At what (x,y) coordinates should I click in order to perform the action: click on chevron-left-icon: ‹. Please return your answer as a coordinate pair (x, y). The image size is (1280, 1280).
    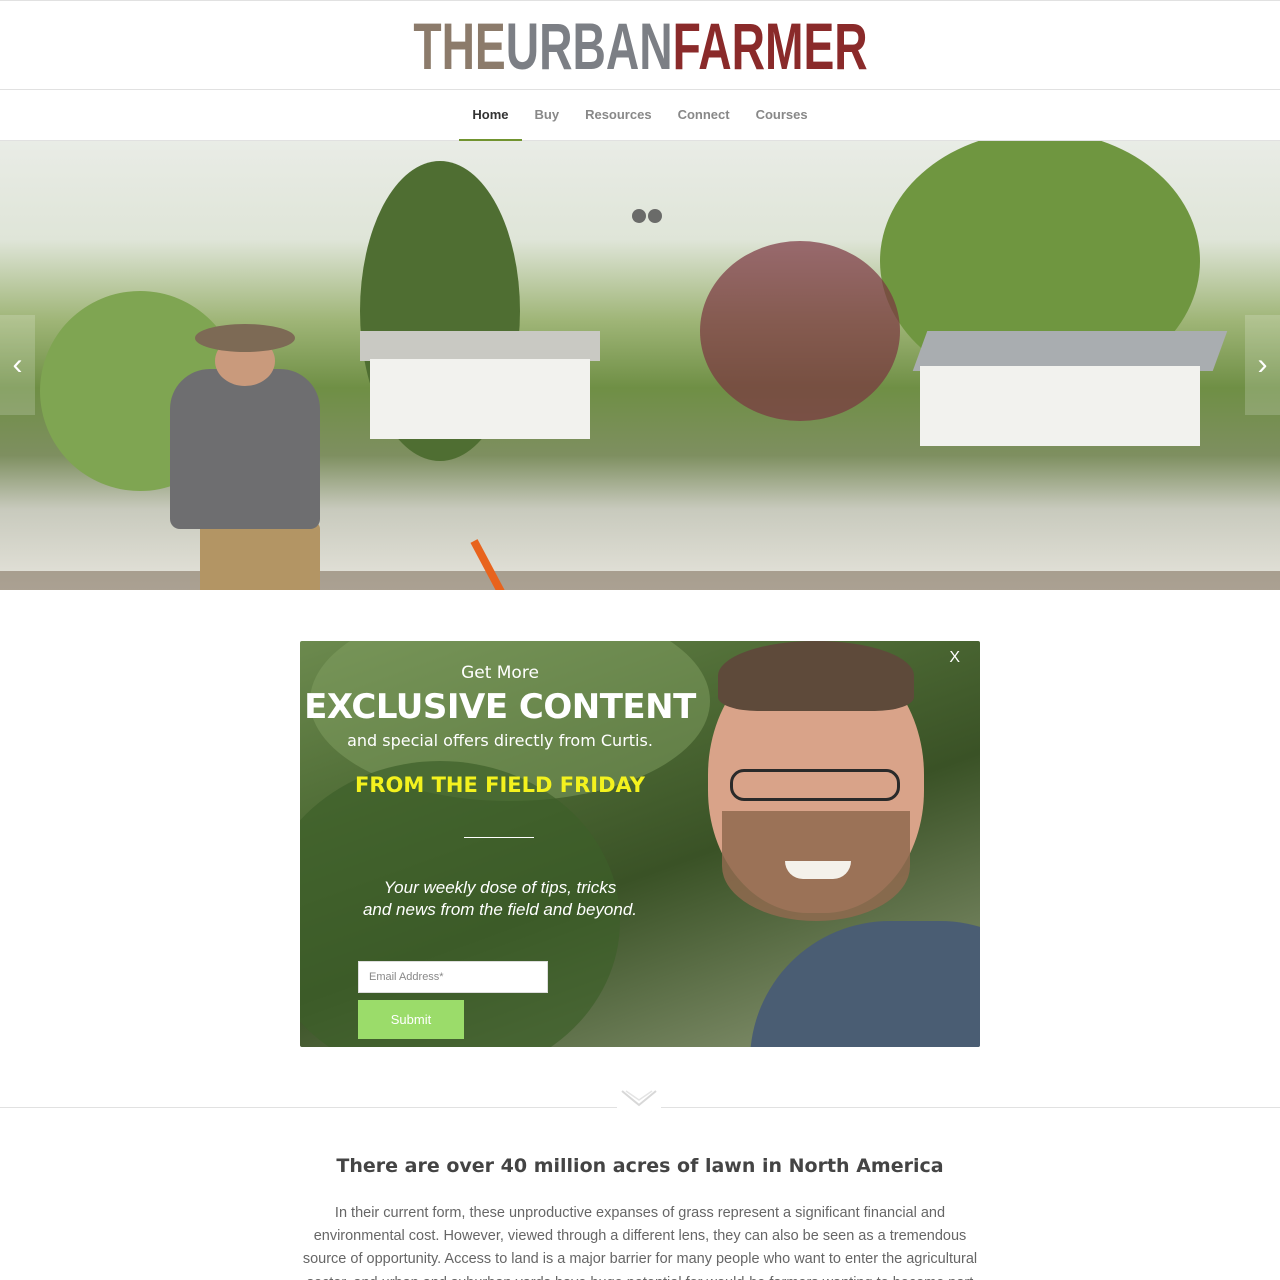
    Looking at the image, I should click on (17, 364).